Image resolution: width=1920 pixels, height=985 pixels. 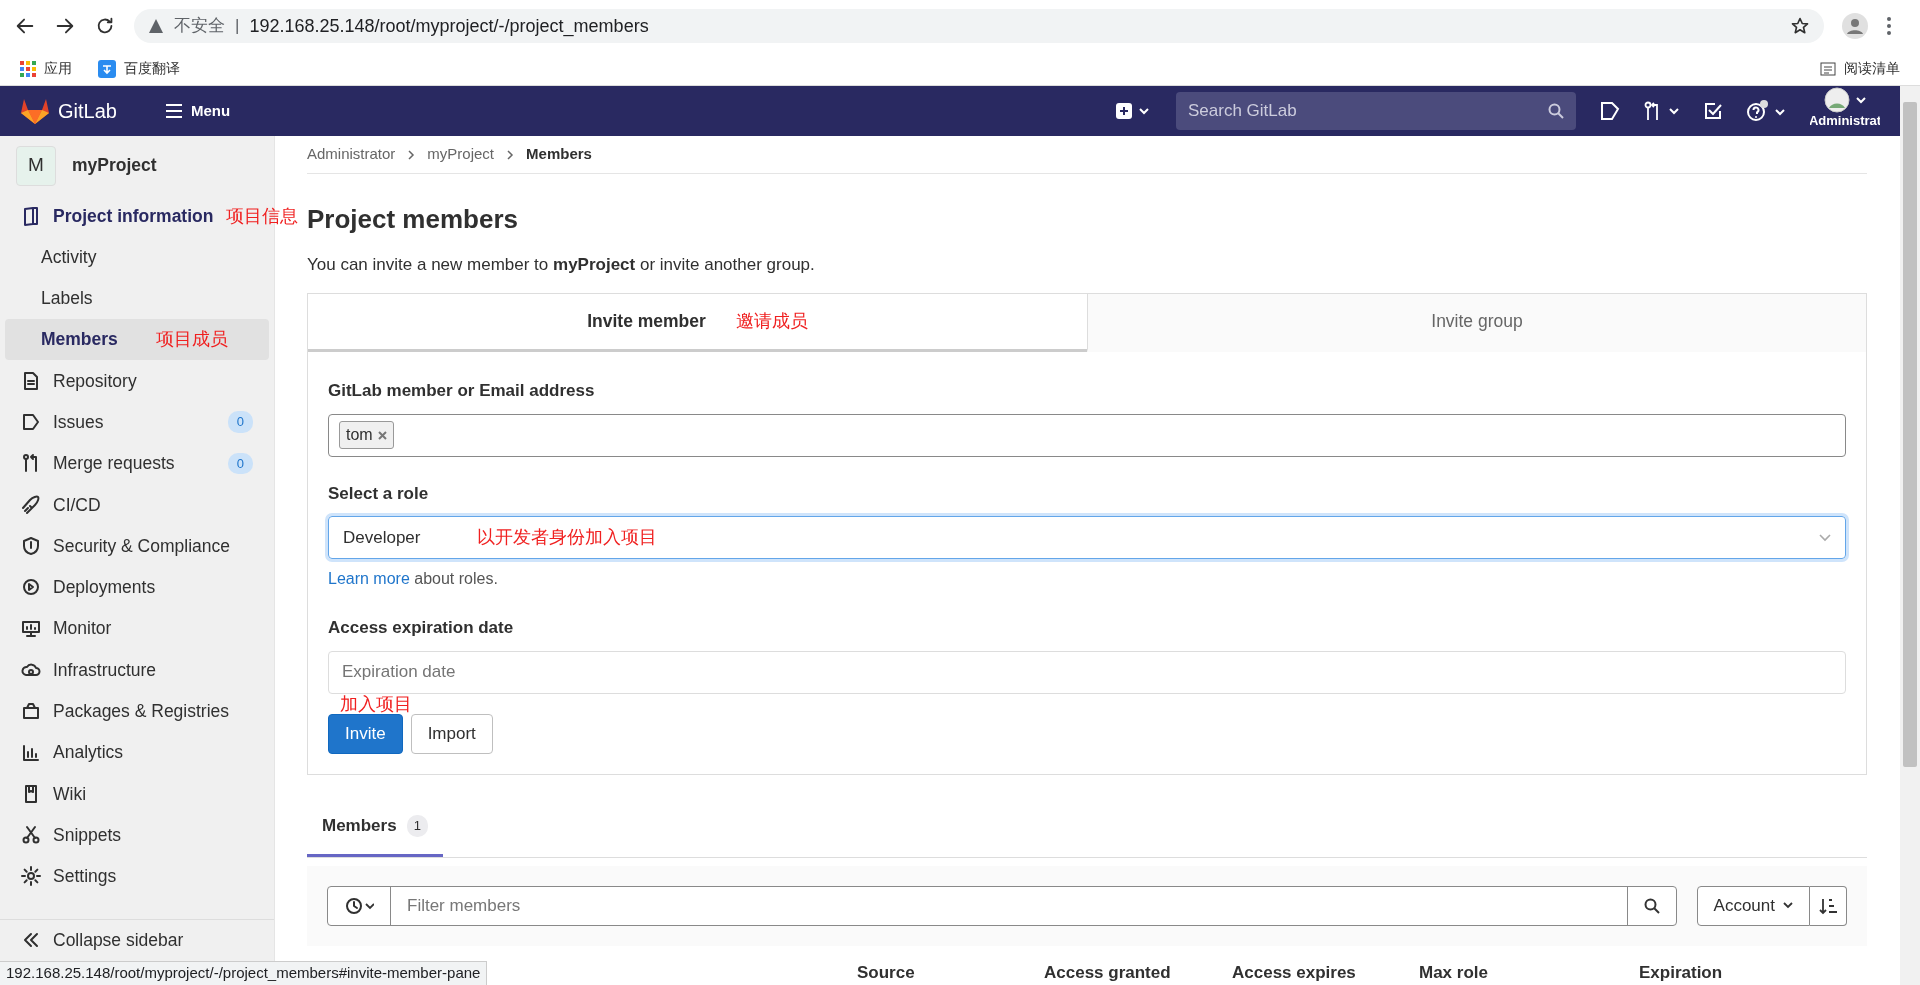 I want to click on annotation-text: 项目信息, so click(x=262, y=216).